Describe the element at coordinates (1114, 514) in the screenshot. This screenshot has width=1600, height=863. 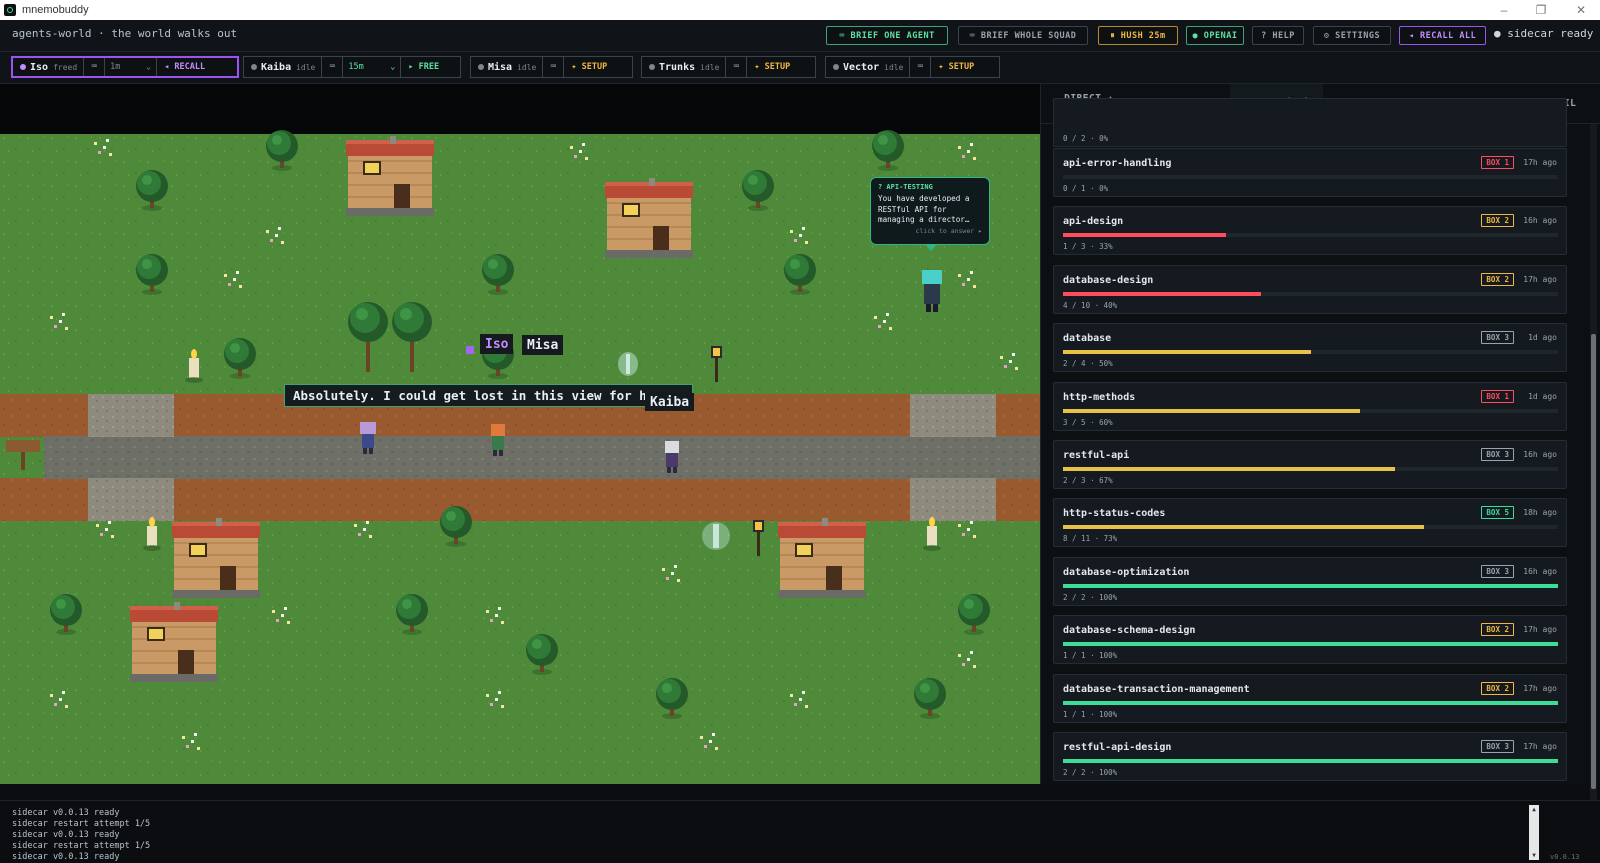
I see `topic-name: http-status-codes` at that location.